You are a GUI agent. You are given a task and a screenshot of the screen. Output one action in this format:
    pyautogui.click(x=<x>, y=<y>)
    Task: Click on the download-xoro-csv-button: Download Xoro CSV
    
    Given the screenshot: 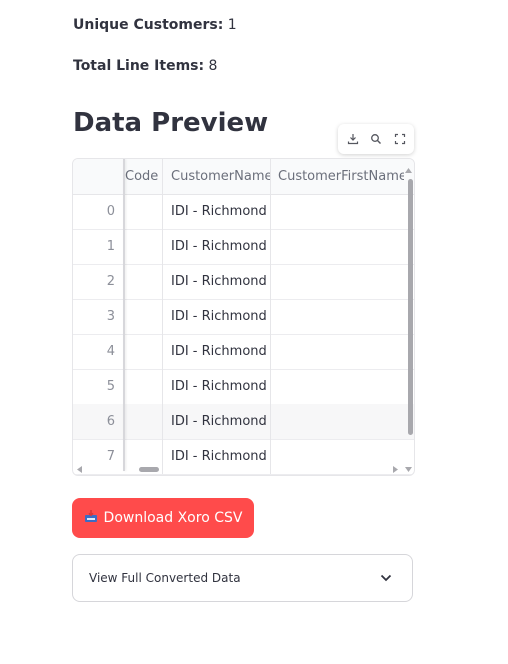 What is the action you would take?
    pyautogui.click(x=163, y=518)
    